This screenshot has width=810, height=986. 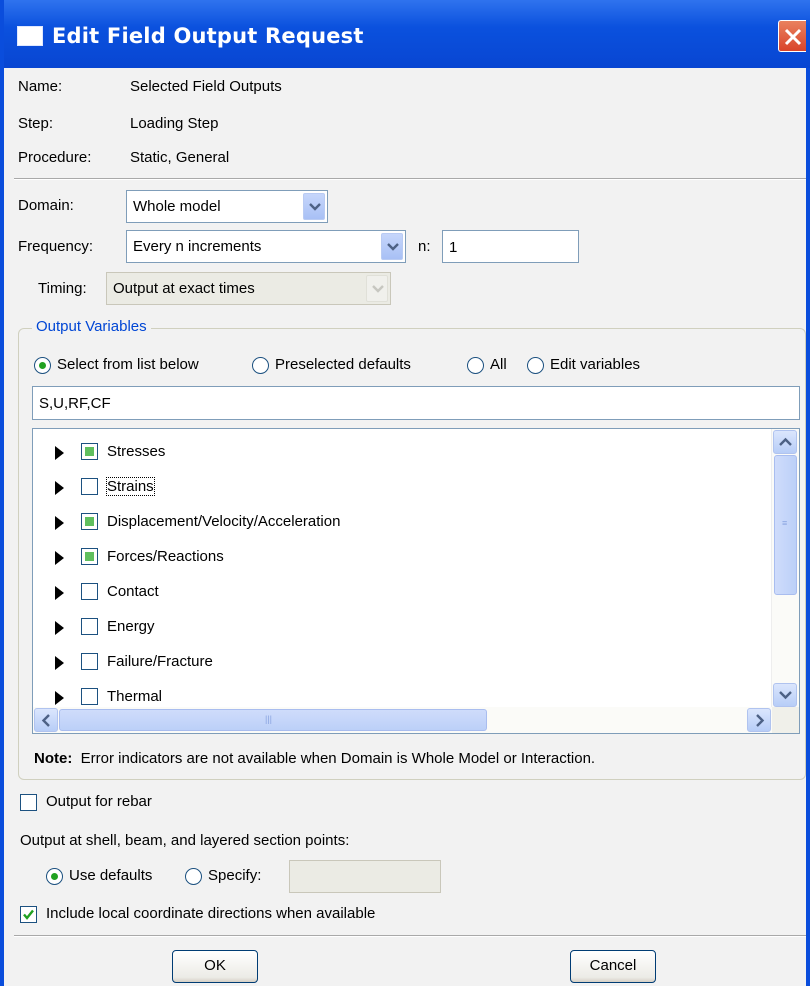 I want to click on name-label: Name:, so click(x=40, y=86).